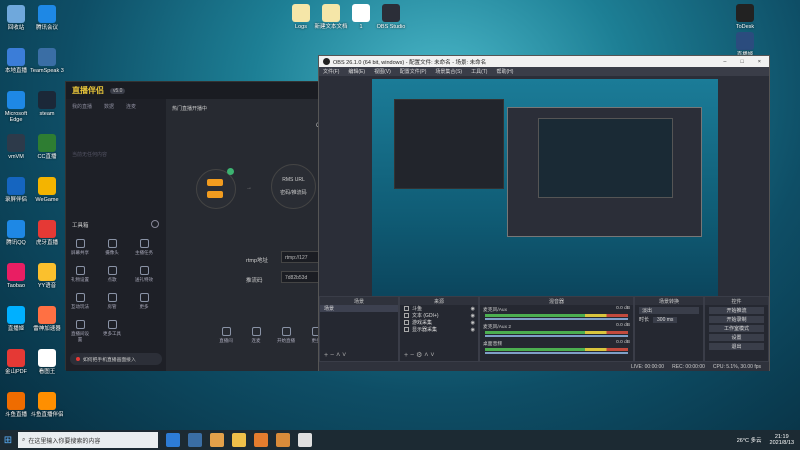 The width and height of the screenshot is (800, 450). What do you see at coordinates (47, 200) in the screenshot?
I see `desktop-icon-label: WeGame` at bounding box center [47, 200].